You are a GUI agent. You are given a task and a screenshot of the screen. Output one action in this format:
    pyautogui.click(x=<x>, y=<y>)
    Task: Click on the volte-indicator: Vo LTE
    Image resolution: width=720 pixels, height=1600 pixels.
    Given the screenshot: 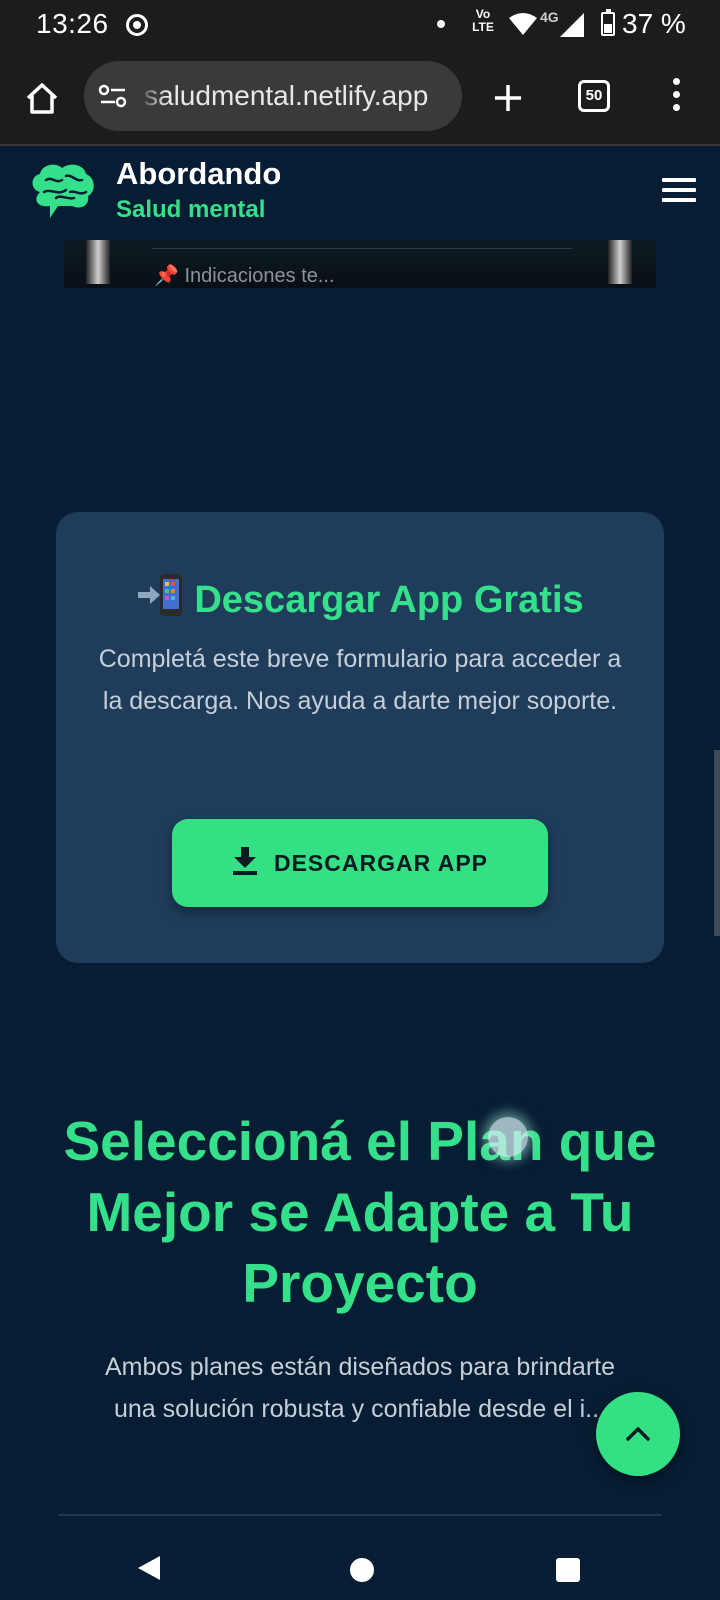 What is the action you would take?
    pyautogui.click(x=483, y=20)
    